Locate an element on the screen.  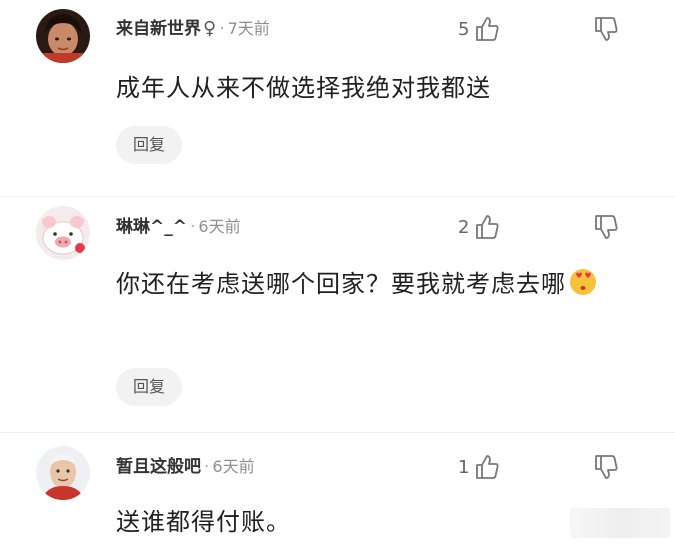
comment-text: 送谁都得付账。 is located at coordinates (203, 522).